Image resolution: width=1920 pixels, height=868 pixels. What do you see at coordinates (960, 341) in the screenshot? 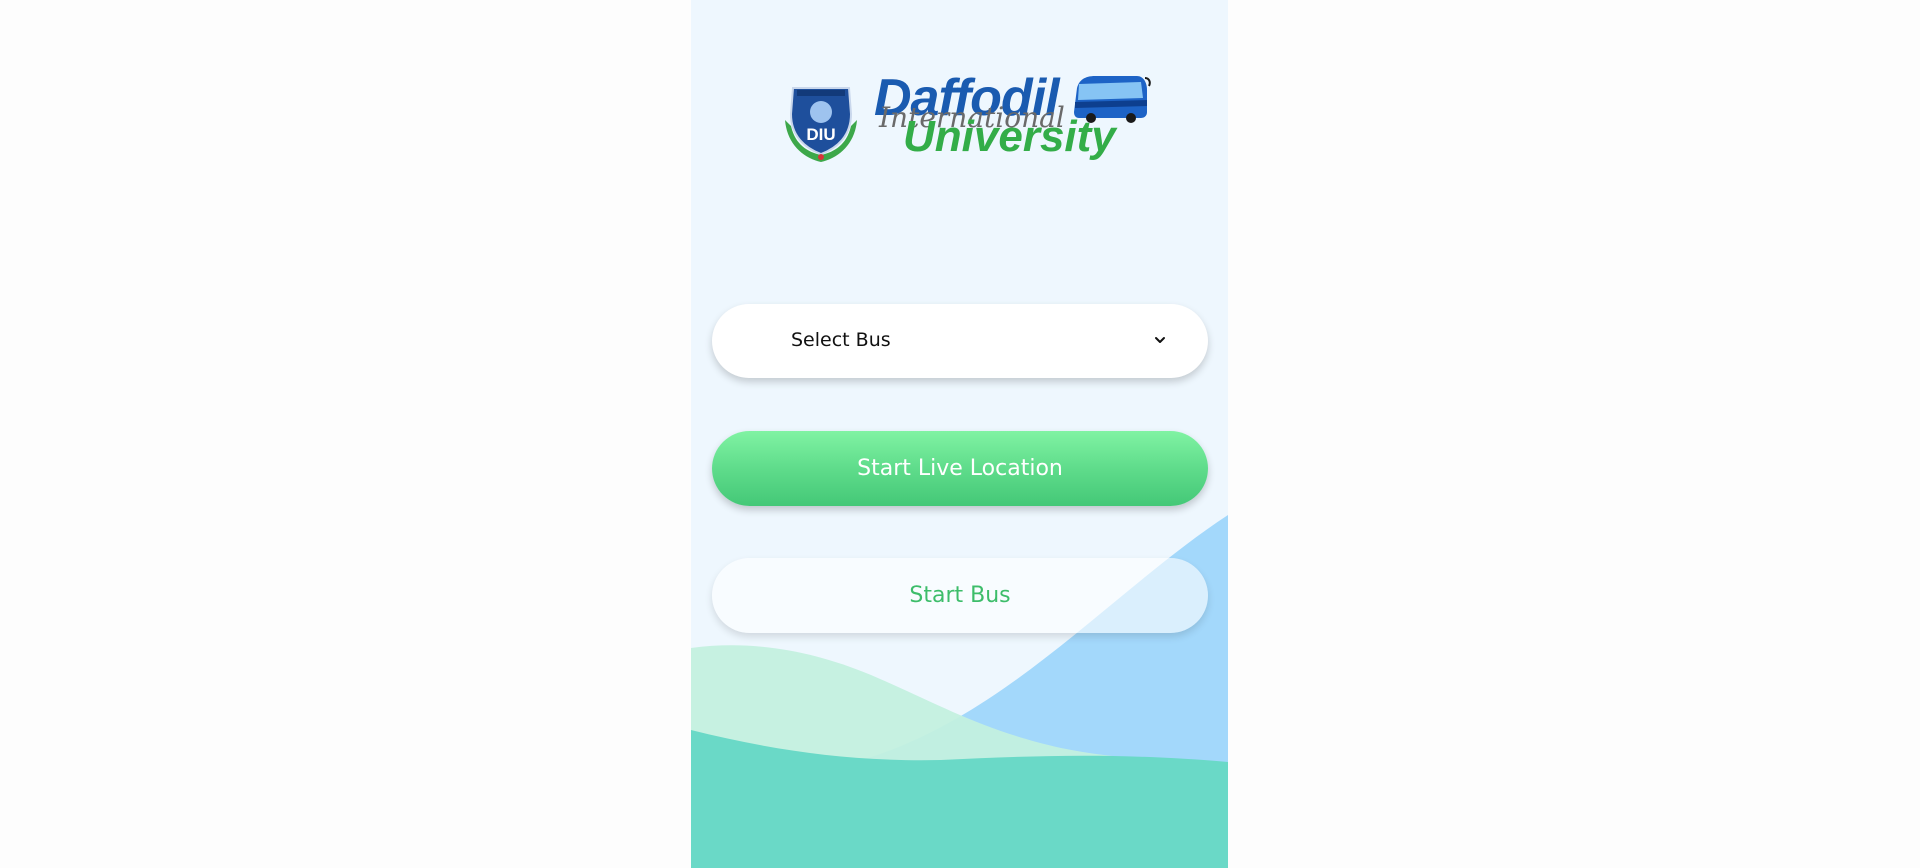
I see `select-bus-dropdown: Select Bus` at bounding box center [960, 341].